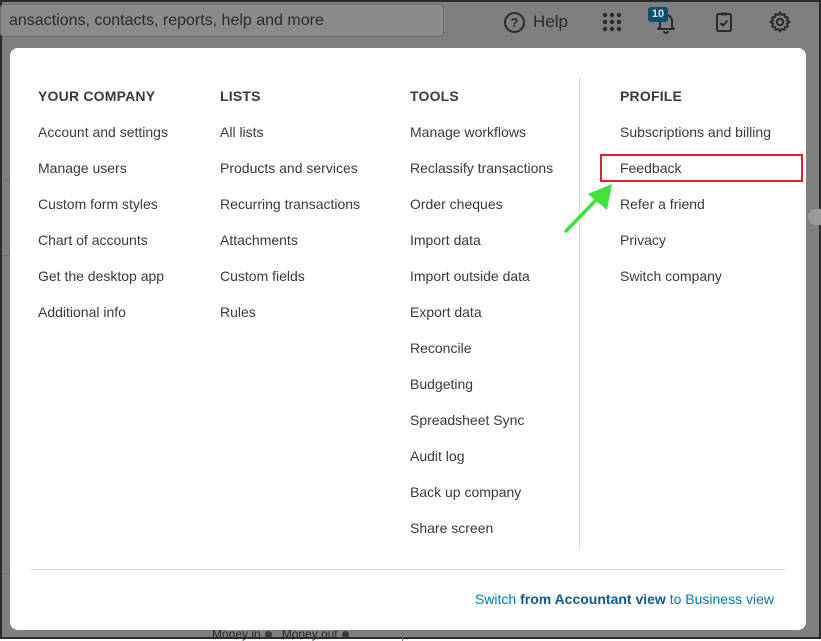 This screenshot has height=641, width=821. Describe the element at coordinates (724, 22) in the screenshot. I see `clipboard-icon` at that location.